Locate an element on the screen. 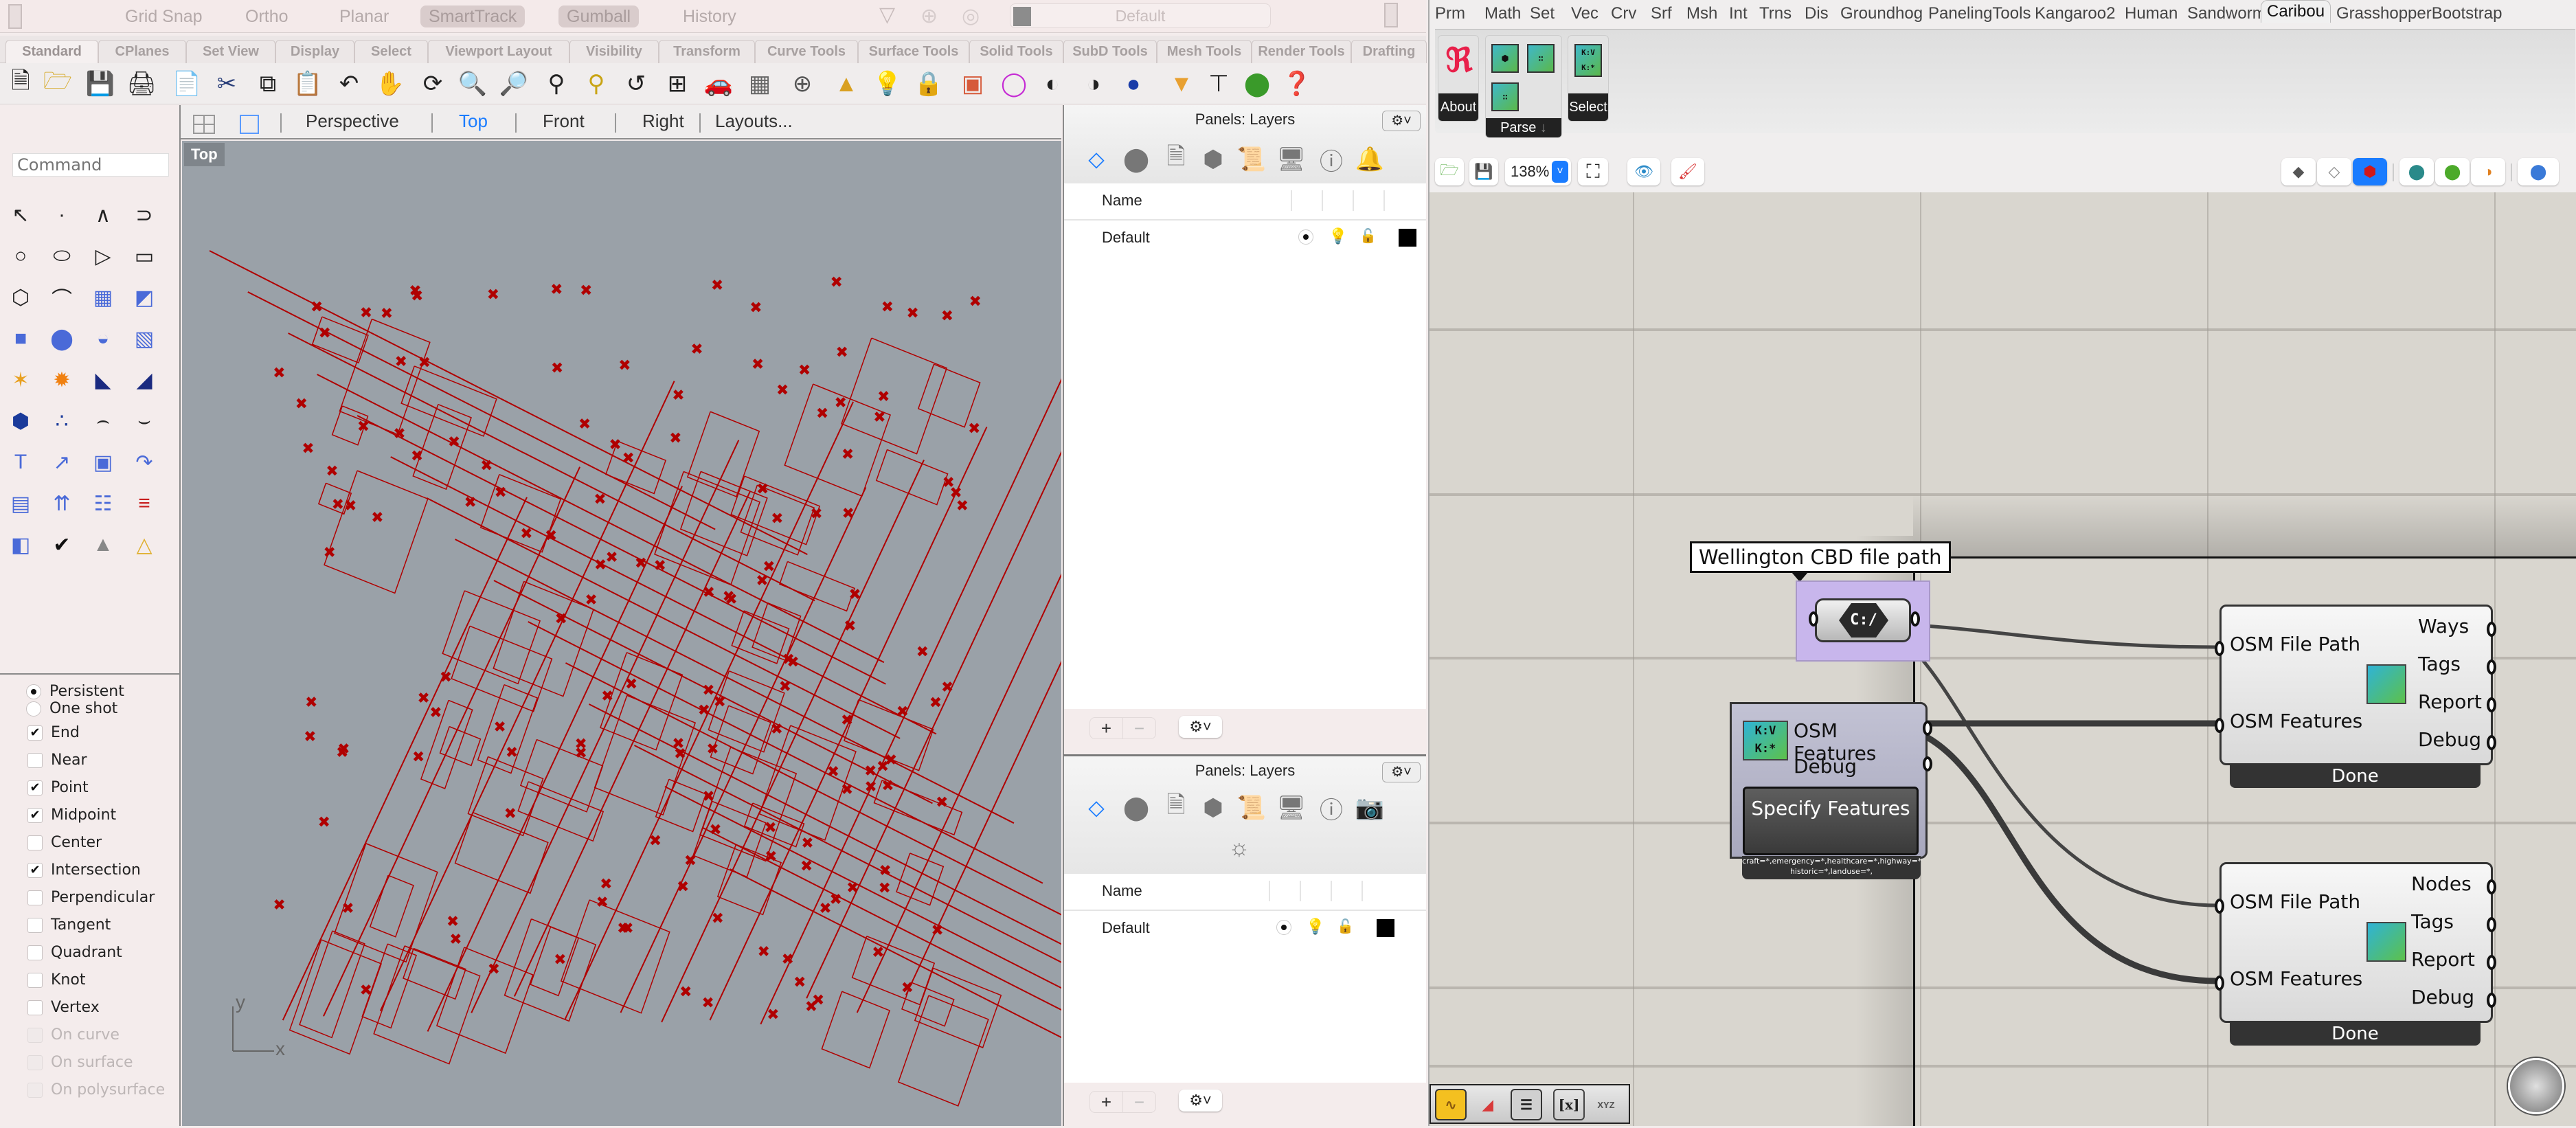  viewport-tab-right: Right is located at coordinates (663, 121).